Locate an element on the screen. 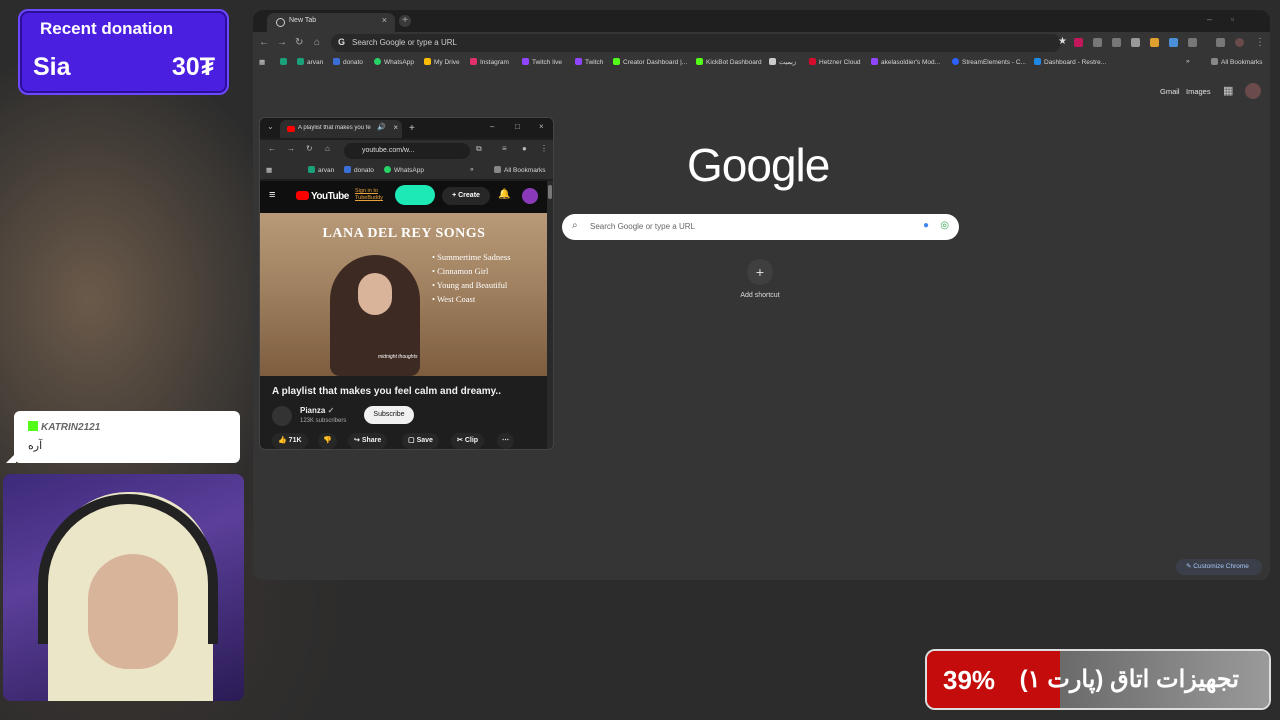 This screenshot has height=720, width=1280. tab-new-tab: New Tab × is located at coordinates (331, 22).